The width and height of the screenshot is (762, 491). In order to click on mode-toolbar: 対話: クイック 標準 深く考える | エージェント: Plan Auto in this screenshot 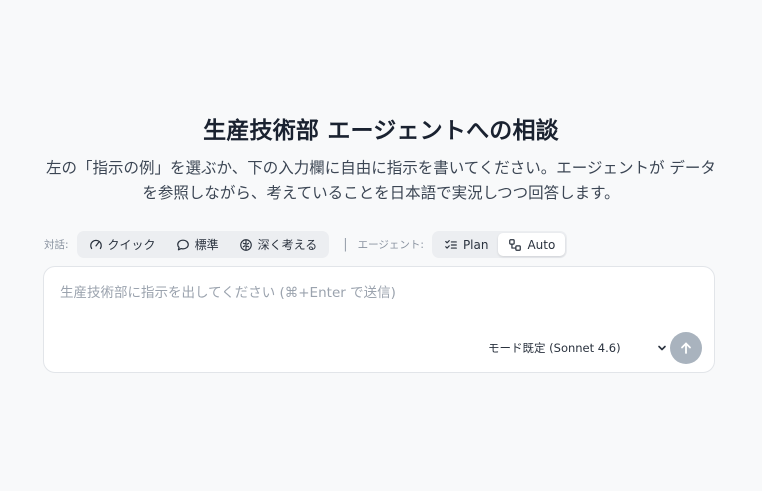, I will do `click(306, 244)`.